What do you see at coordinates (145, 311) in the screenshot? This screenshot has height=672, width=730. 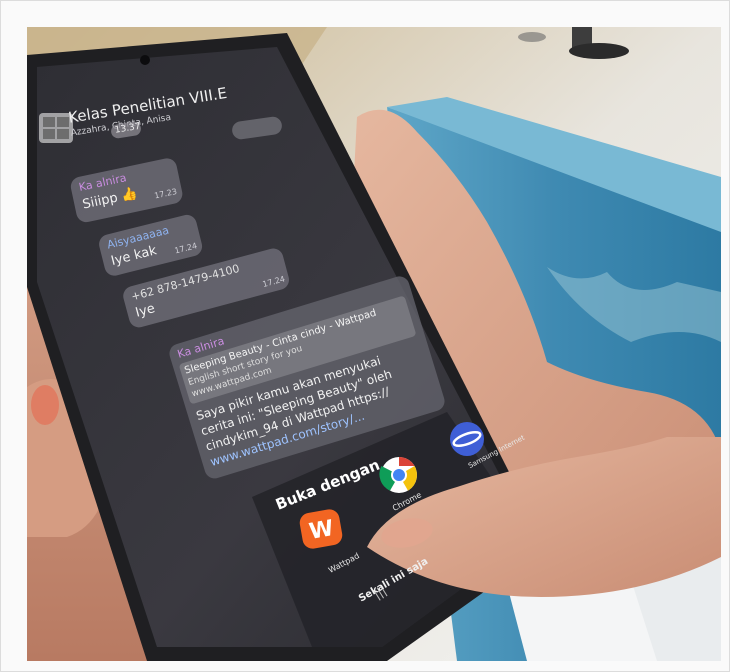 I see `message-text: Iye` at bounding box center [145, 311].